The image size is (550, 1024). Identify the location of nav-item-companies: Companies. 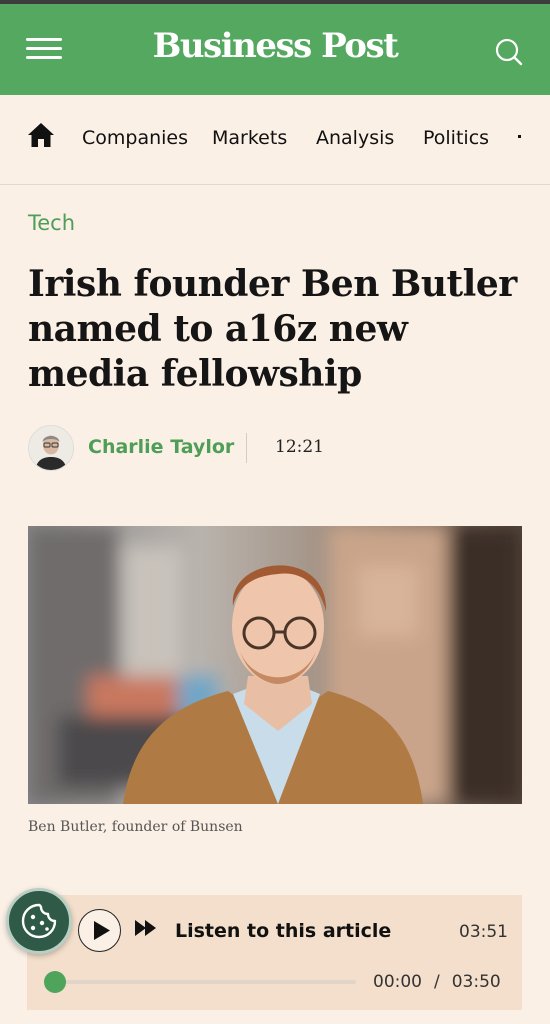
(135, 138).